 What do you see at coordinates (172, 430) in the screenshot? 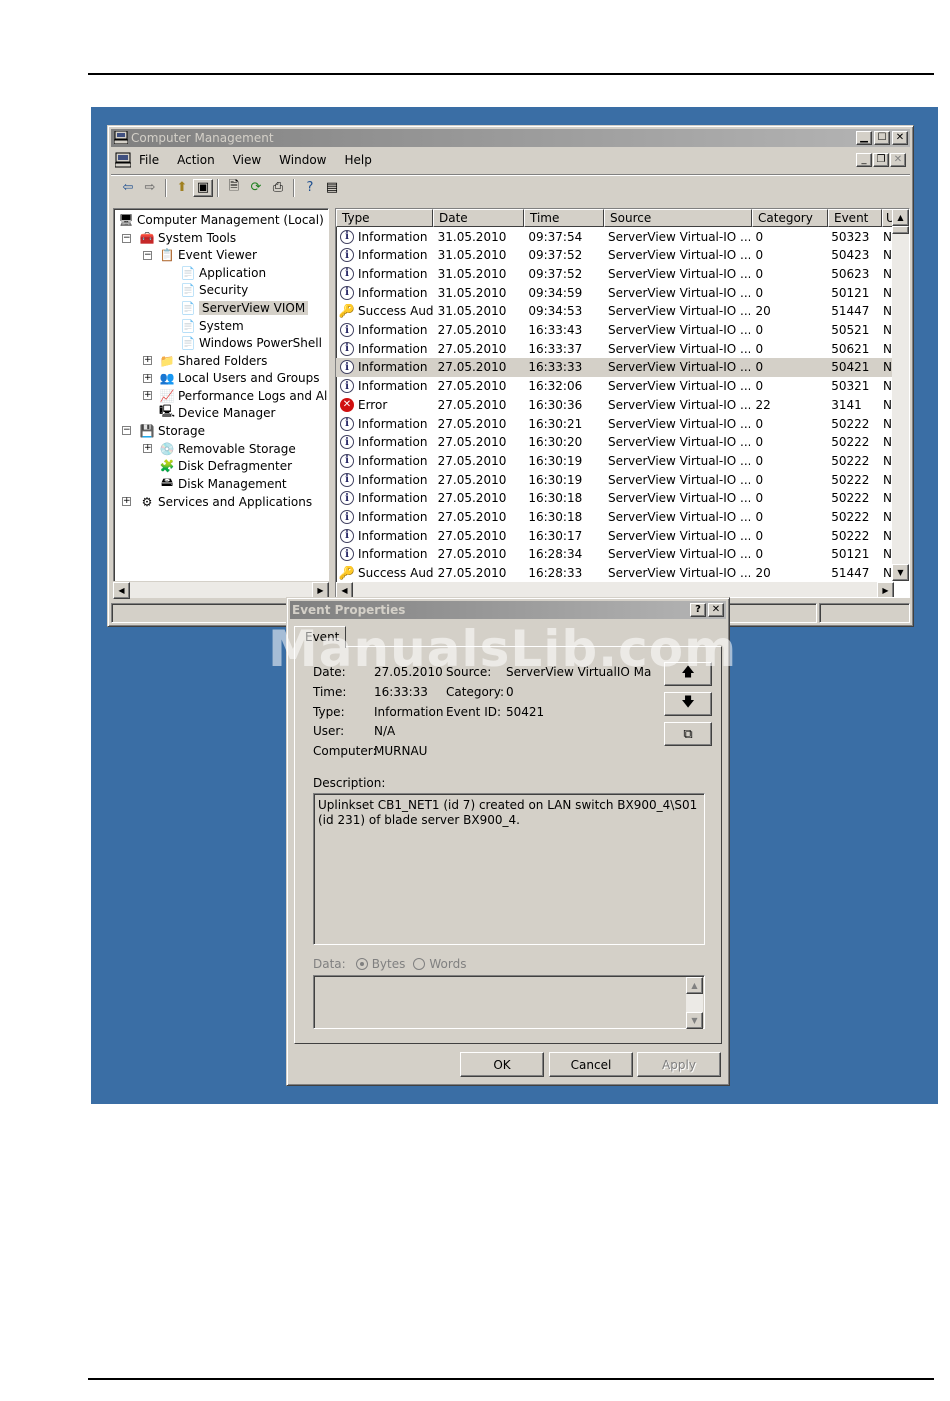
I see `tree-item-storage: 💾 Storage` at bounding box center [172, 430].